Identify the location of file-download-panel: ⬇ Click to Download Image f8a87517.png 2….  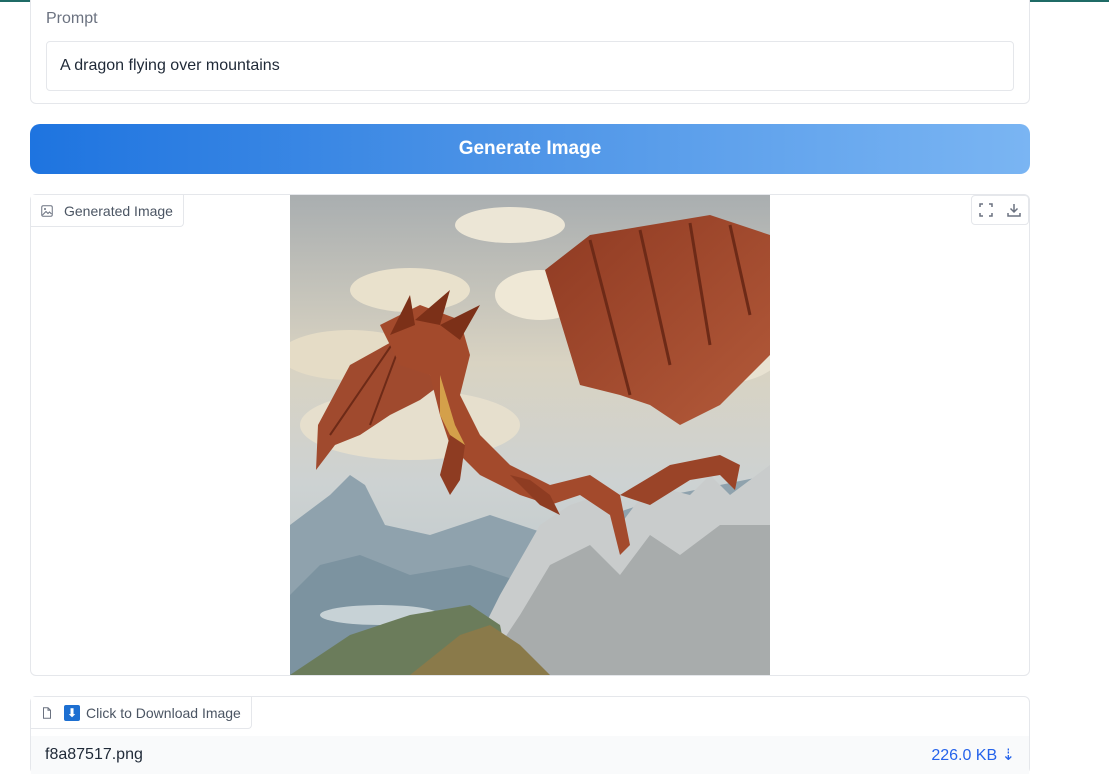
(530, 735).